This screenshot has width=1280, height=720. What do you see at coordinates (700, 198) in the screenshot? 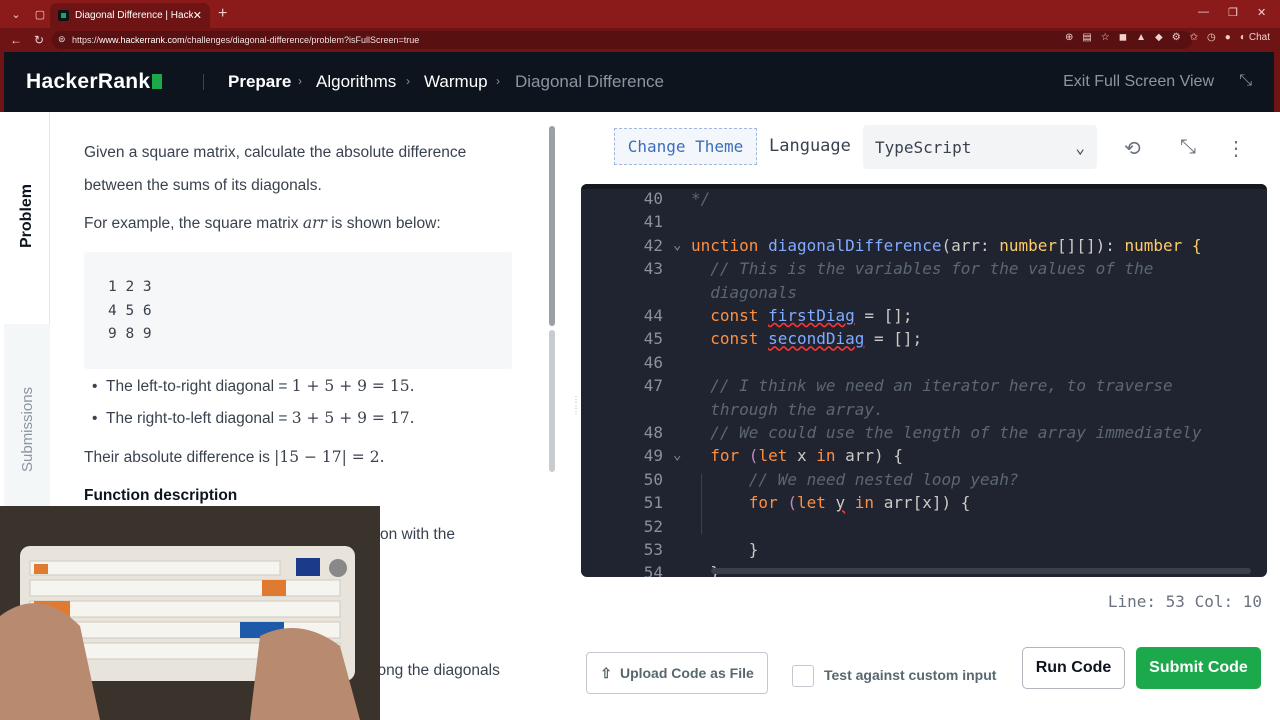
I see `code-text: */` at bounding box center [700, 198].